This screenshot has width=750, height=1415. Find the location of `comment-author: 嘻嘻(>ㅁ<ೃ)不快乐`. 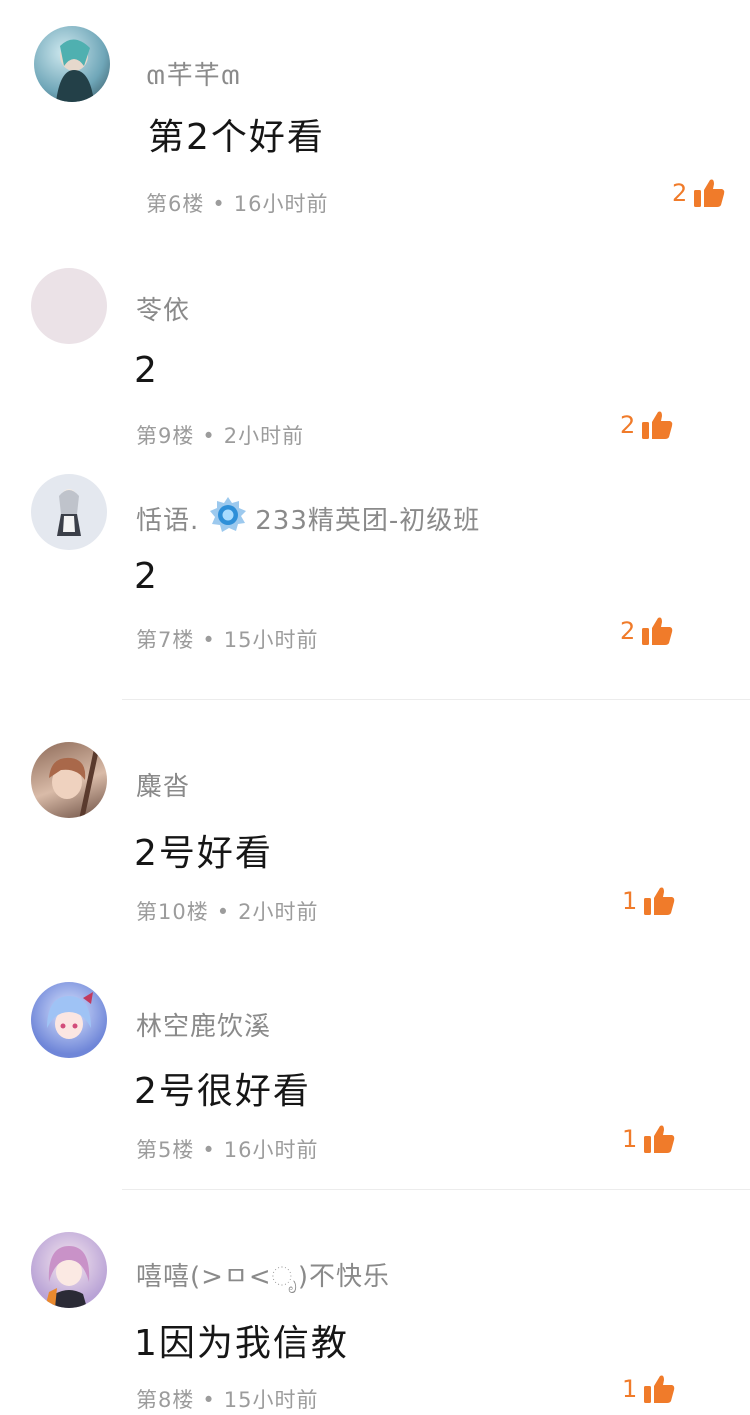

comment-author: 嘻嘻(>ㅁ<ೃ)不快乐 is located at coordinates (263, 1274).